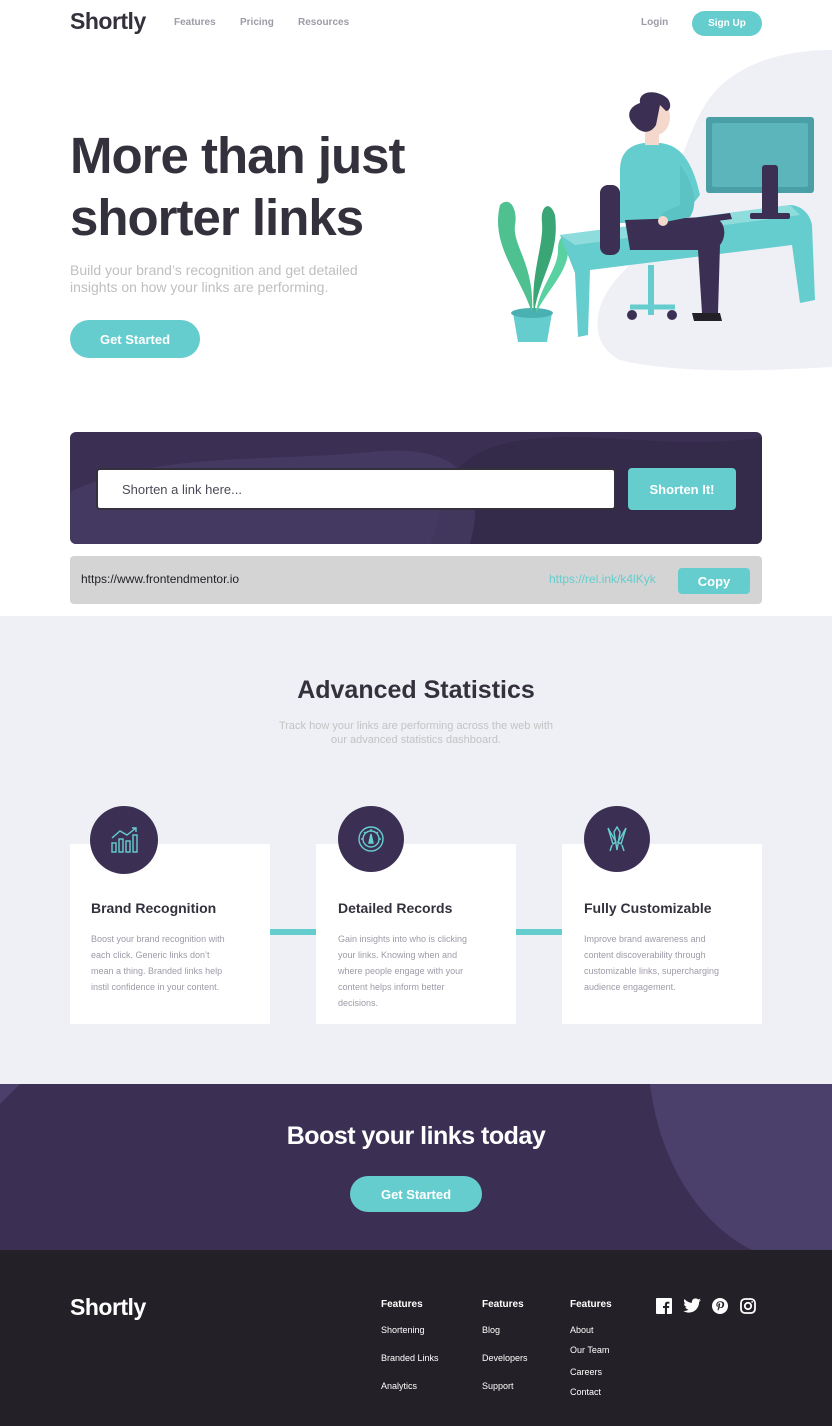 The height and width of the screenshot is (1426, 832). I want to click on footer-link-developers: Developers, so click(505, 1358).